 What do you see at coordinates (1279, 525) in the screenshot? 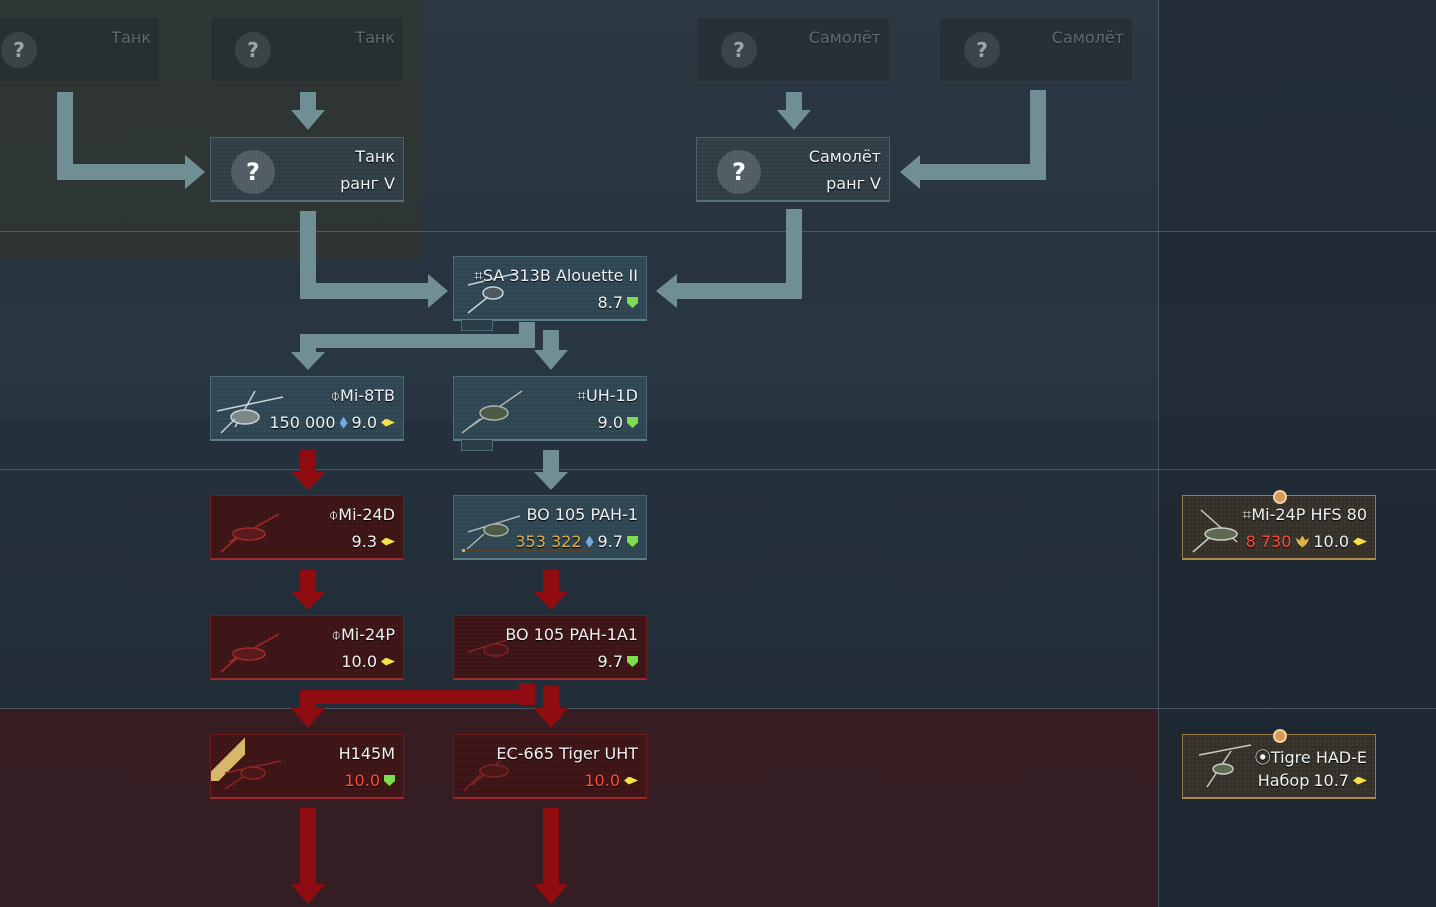
I see `vehicle-card-mi24p-hfs80: ⌗Mi-24P HFS 80 8 730 10.0` at bounding box center [1279, 525].